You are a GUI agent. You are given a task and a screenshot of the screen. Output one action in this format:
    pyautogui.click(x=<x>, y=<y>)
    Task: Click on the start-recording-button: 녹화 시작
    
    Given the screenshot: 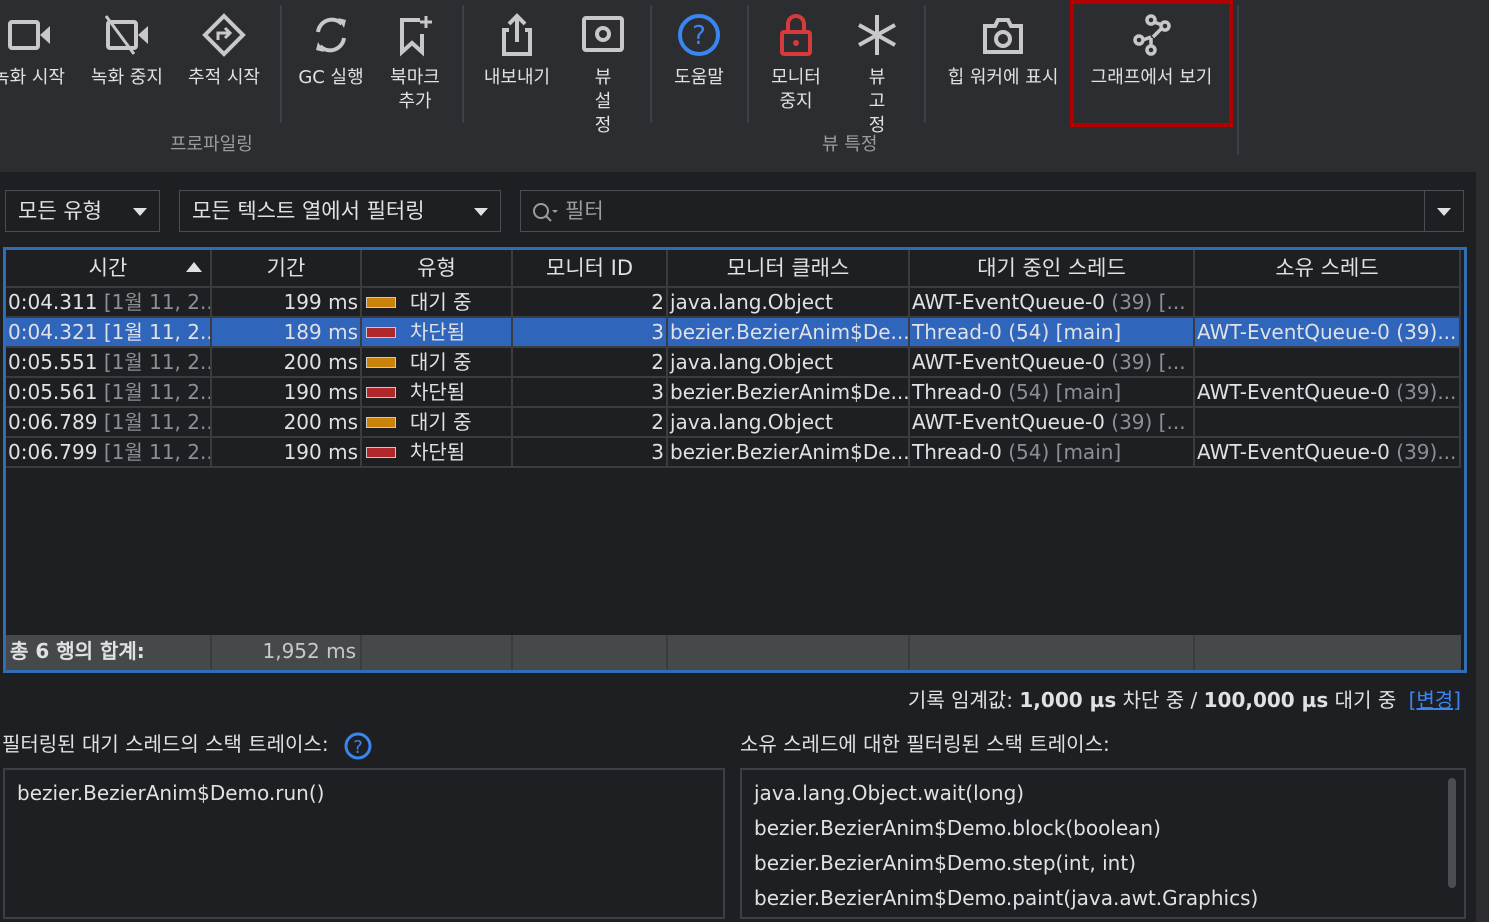 What is the action you would take?
    pyautogui.click(x=35, y=62)
    